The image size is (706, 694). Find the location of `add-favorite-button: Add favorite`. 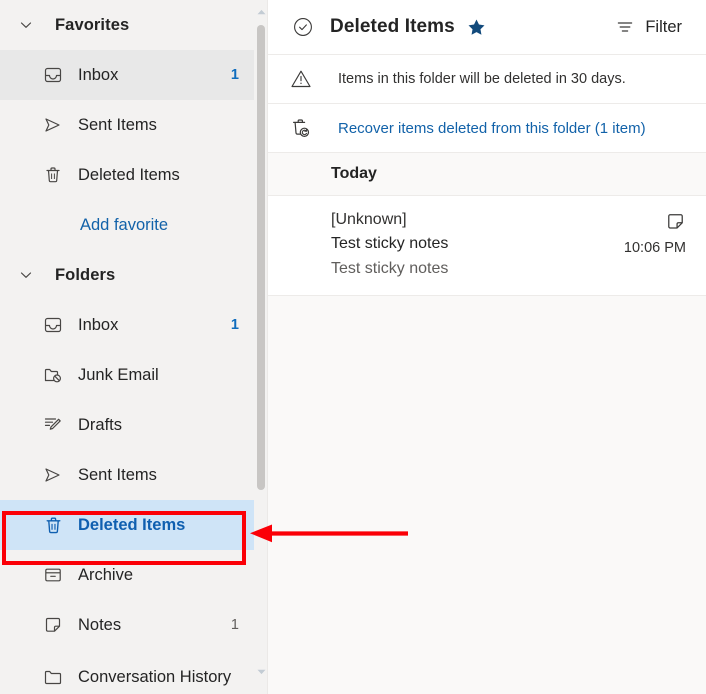

add-favorite-button: Add favorite is located at coordinates (127, 225).